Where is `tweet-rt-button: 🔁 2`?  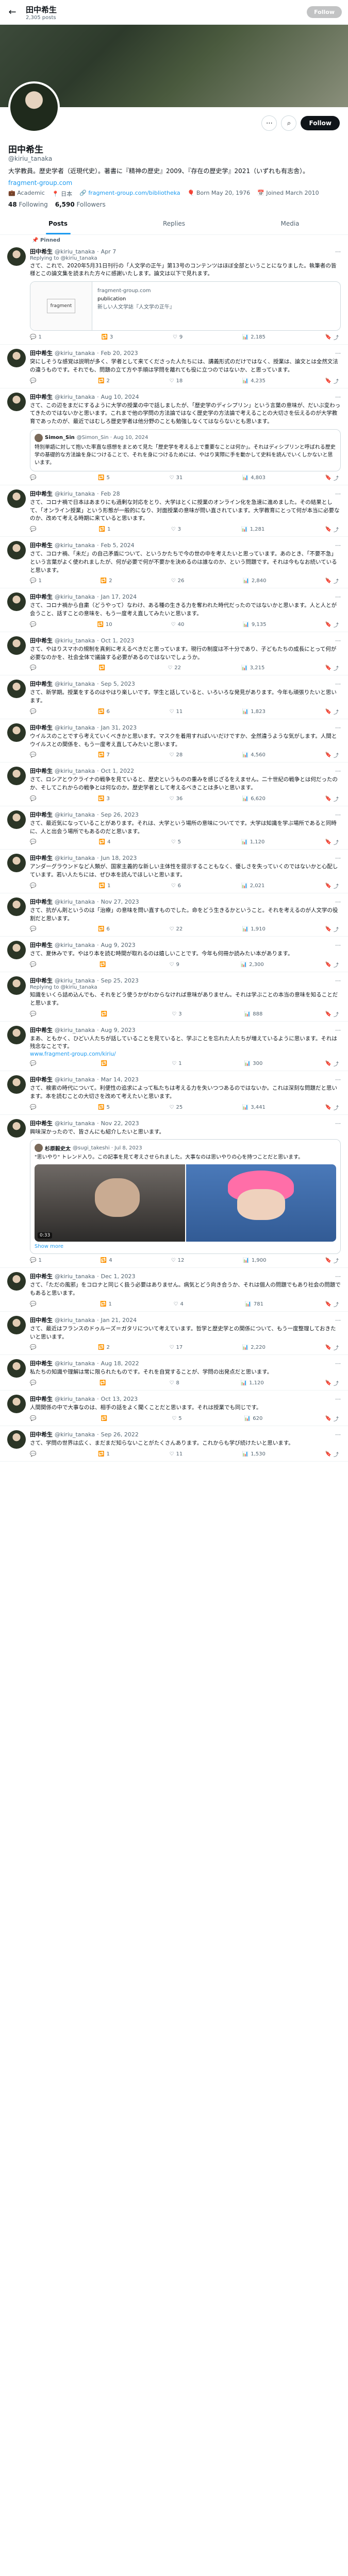
tweet-rt-button: 🔁 2 is located at coordinates (104, 1347).